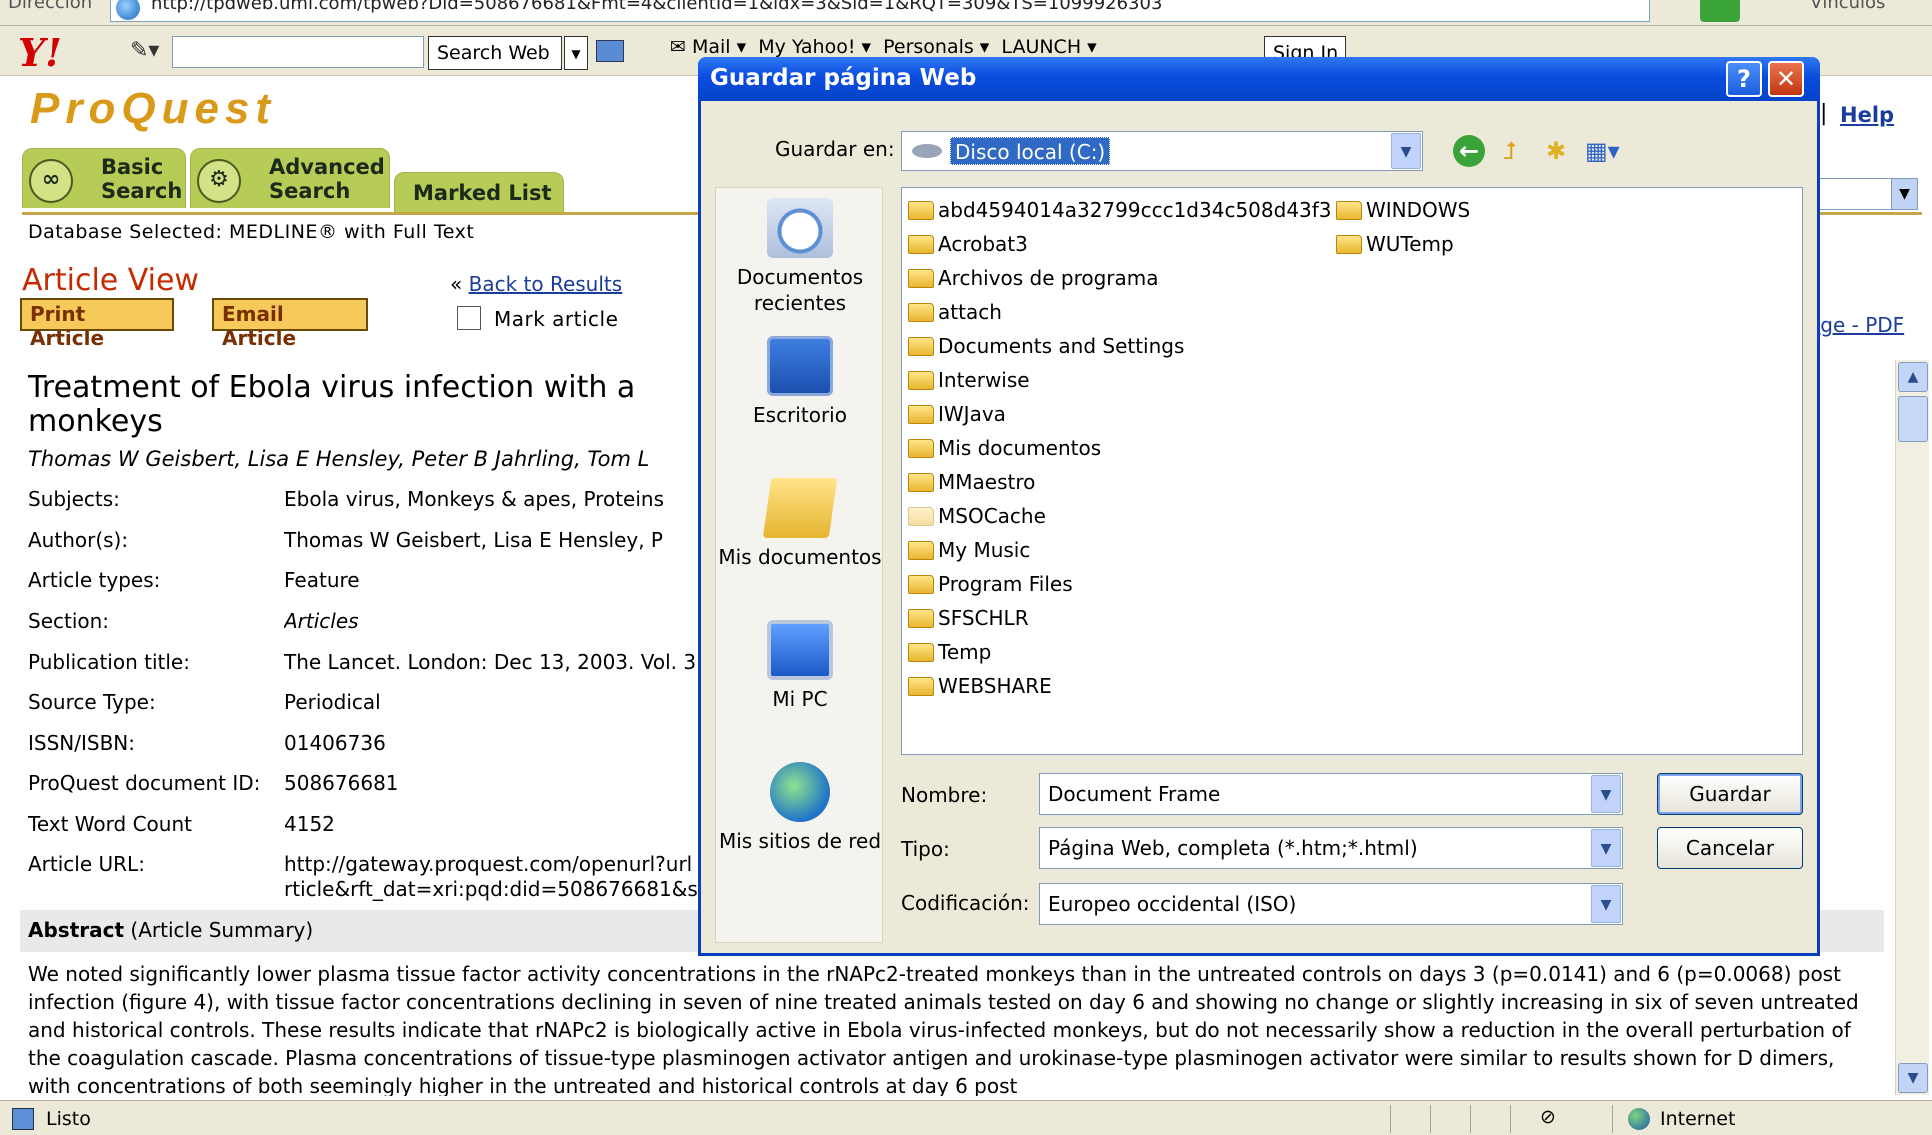 This screenshot has height=1135, width=1932. I want to click on article-url-line2: rticle&rft_dat=xri:pqd:did=508676681&sv, so click(494, 889).